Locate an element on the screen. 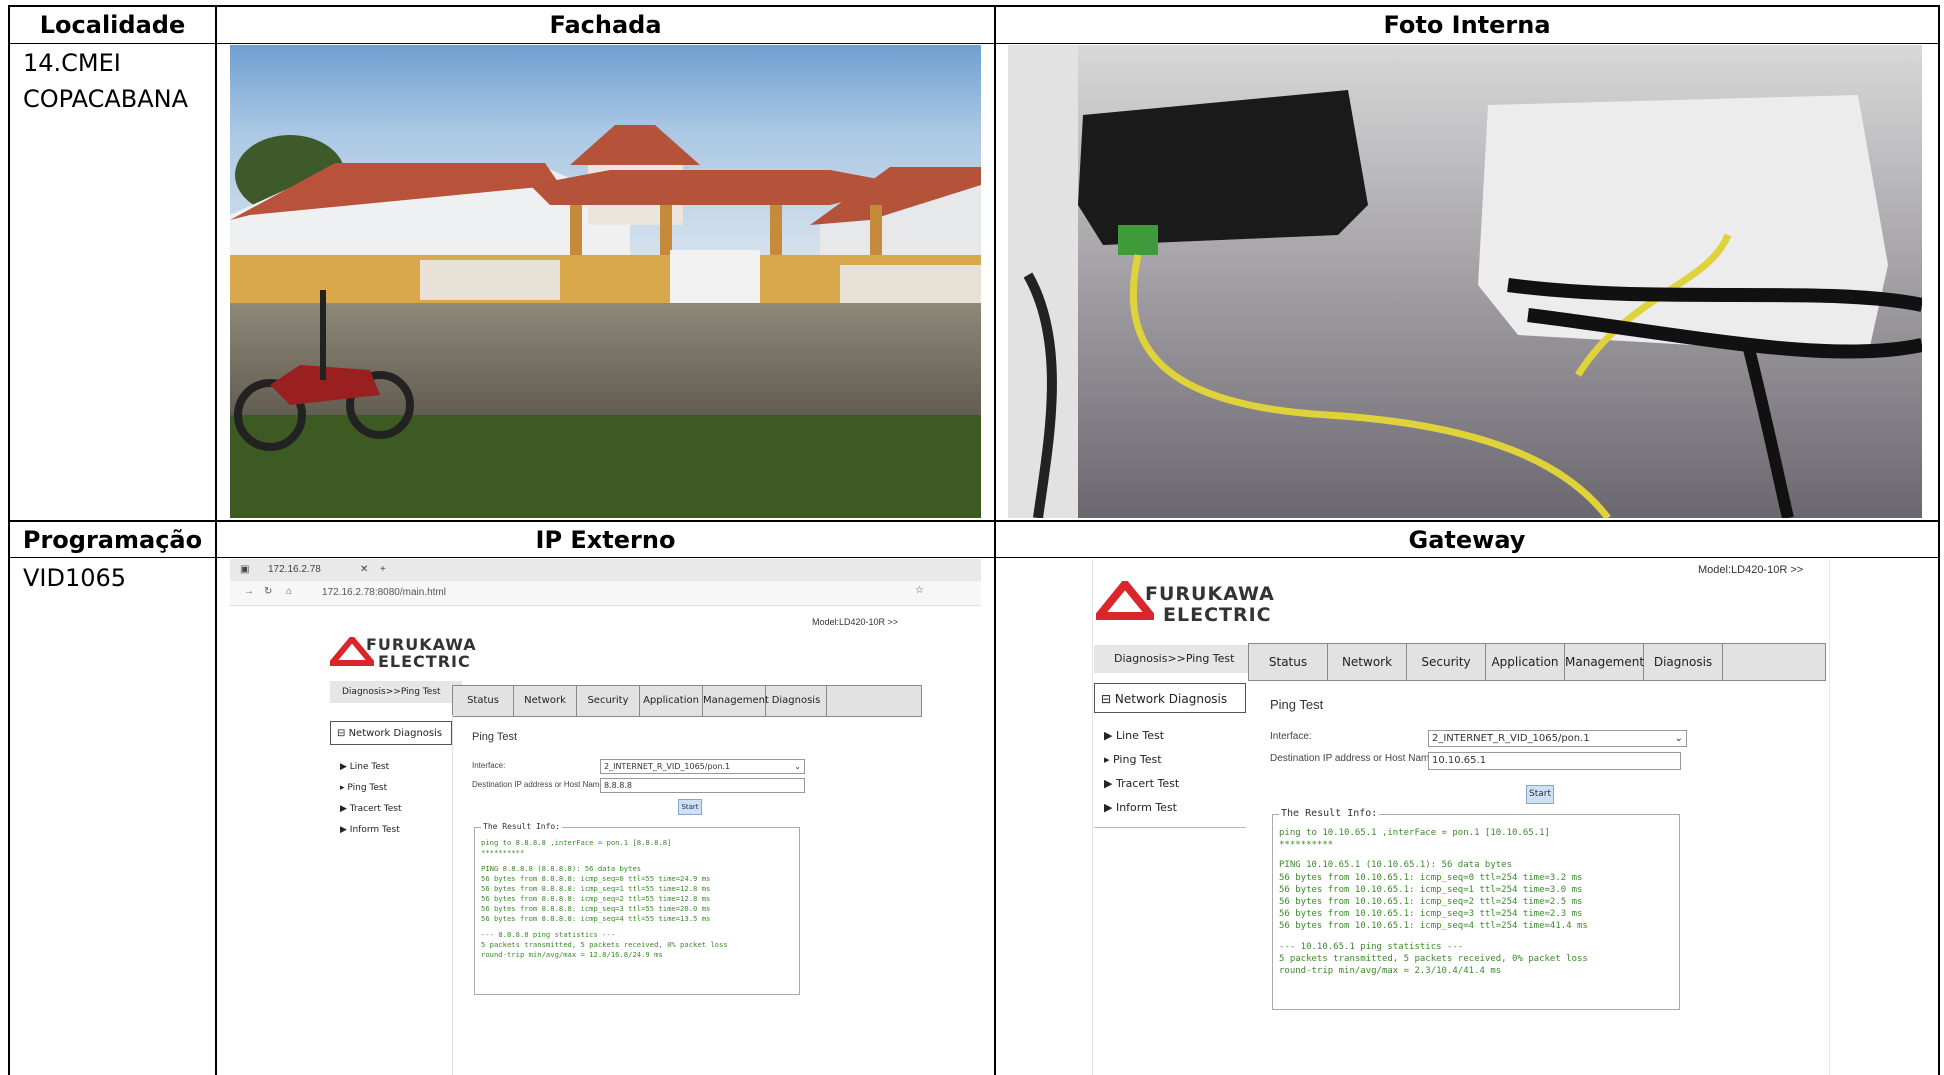 This screenshot has height=1075, width=1944. border-row1 is located at coordinates (974, 43).